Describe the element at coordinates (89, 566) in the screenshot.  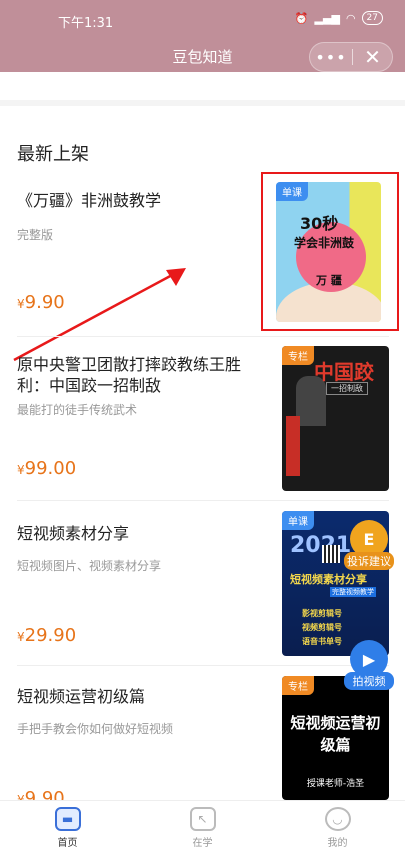
I see `item-desc: 短视频图片、视频素材分享` at that location.